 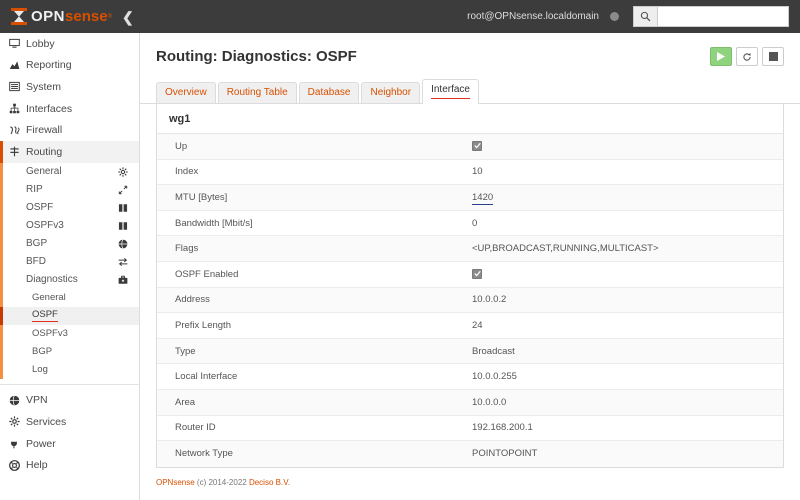 I want to click on tab-database: Database, so click(x=329, y=92).